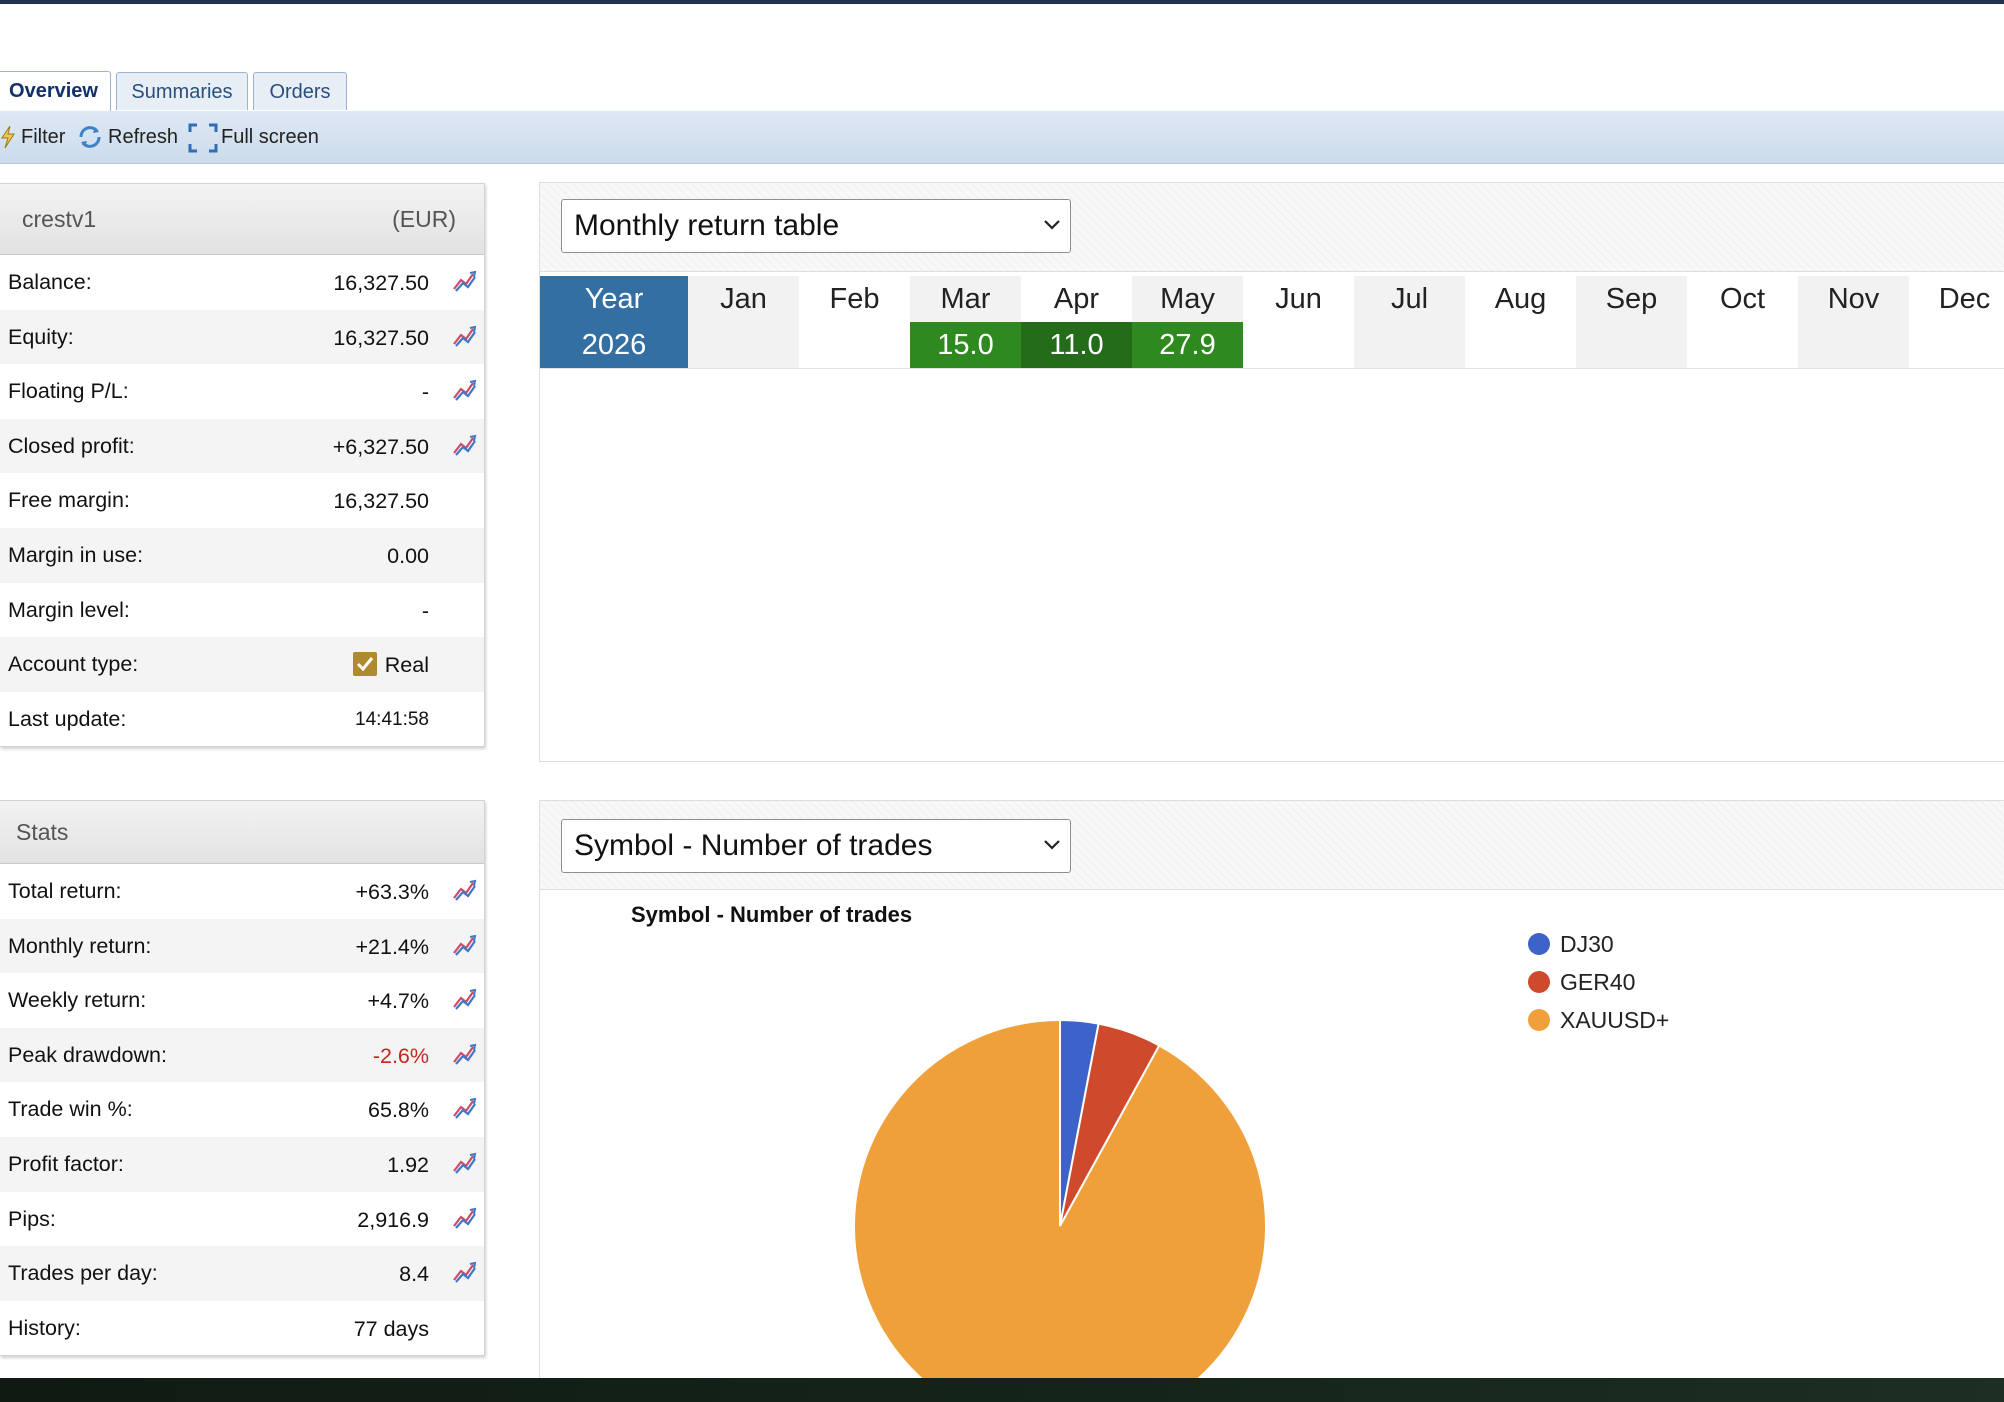 The width and height of the screenshot is (2004, 1402). Describe the element at coordinates (393, 1220) in the screenshot. I see `stats-row-value: 2,916.9` at that location.